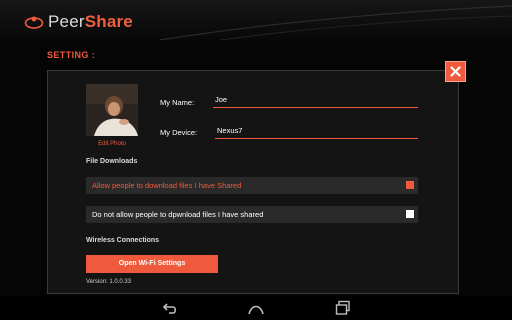  I want to click on open-wifi-settings-button: Open Wi-Fi Settings, so click(152, 264).